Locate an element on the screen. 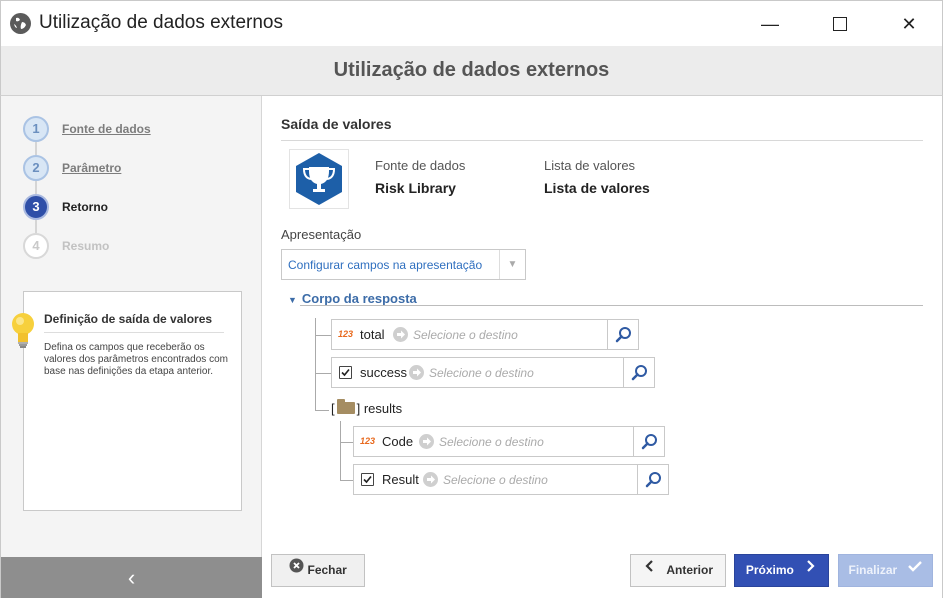  step-label: Resumo is located at coordinates (86, 246).